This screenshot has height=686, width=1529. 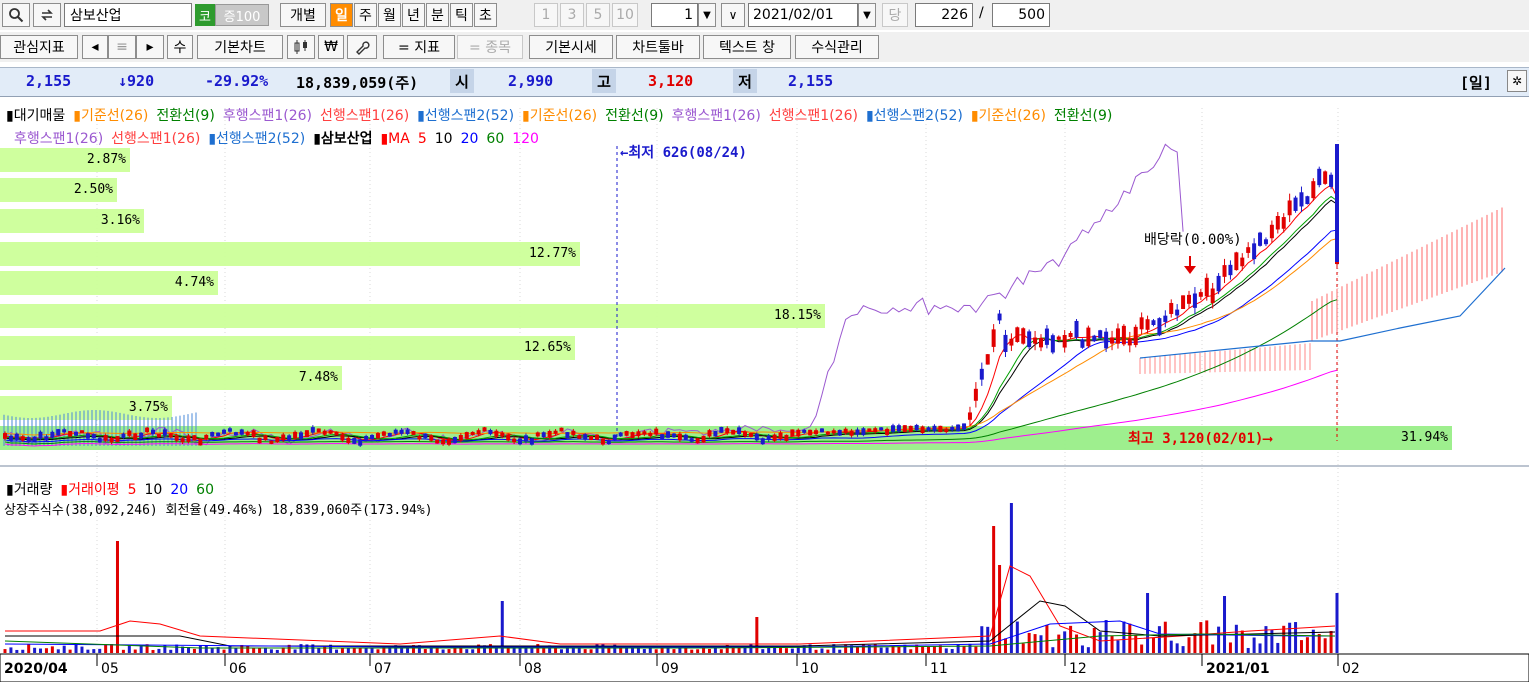 I want to click on minute-step-1-button: 1, so click(x=546, y=15).